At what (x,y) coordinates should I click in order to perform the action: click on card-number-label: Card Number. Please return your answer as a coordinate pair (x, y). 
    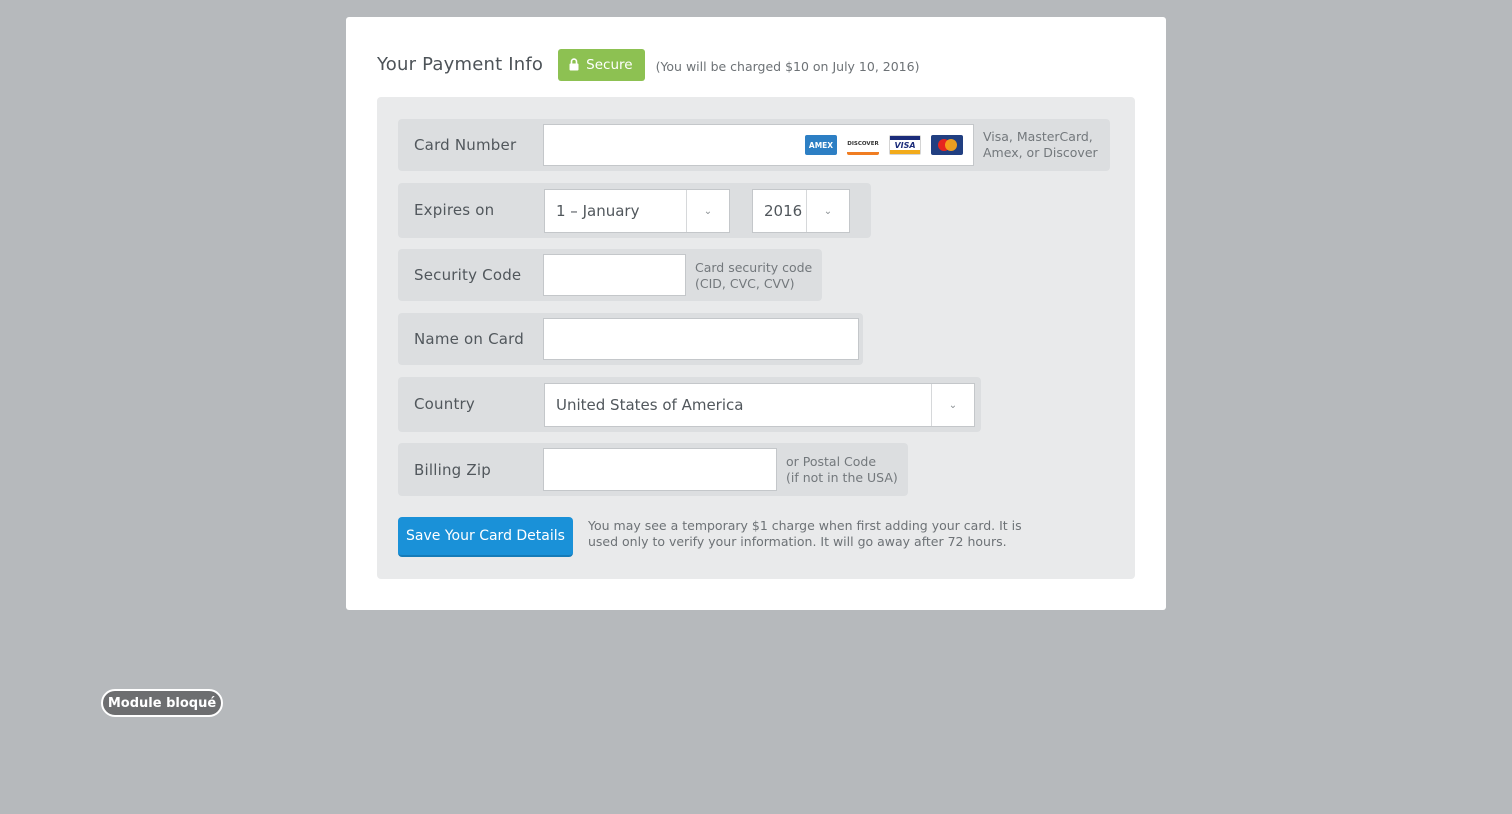
    Looking at the image, I should click on (465, 145).